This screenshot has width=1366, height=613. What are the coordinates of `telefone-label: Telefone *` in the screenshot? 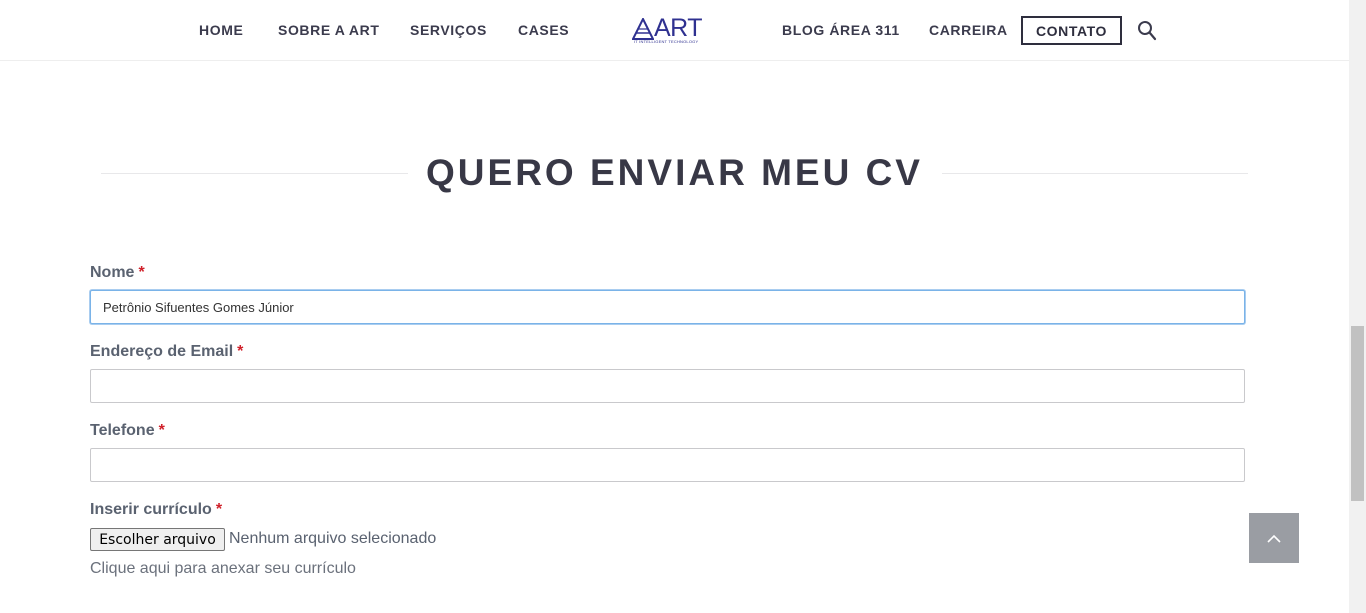 It's located at (127, 431).